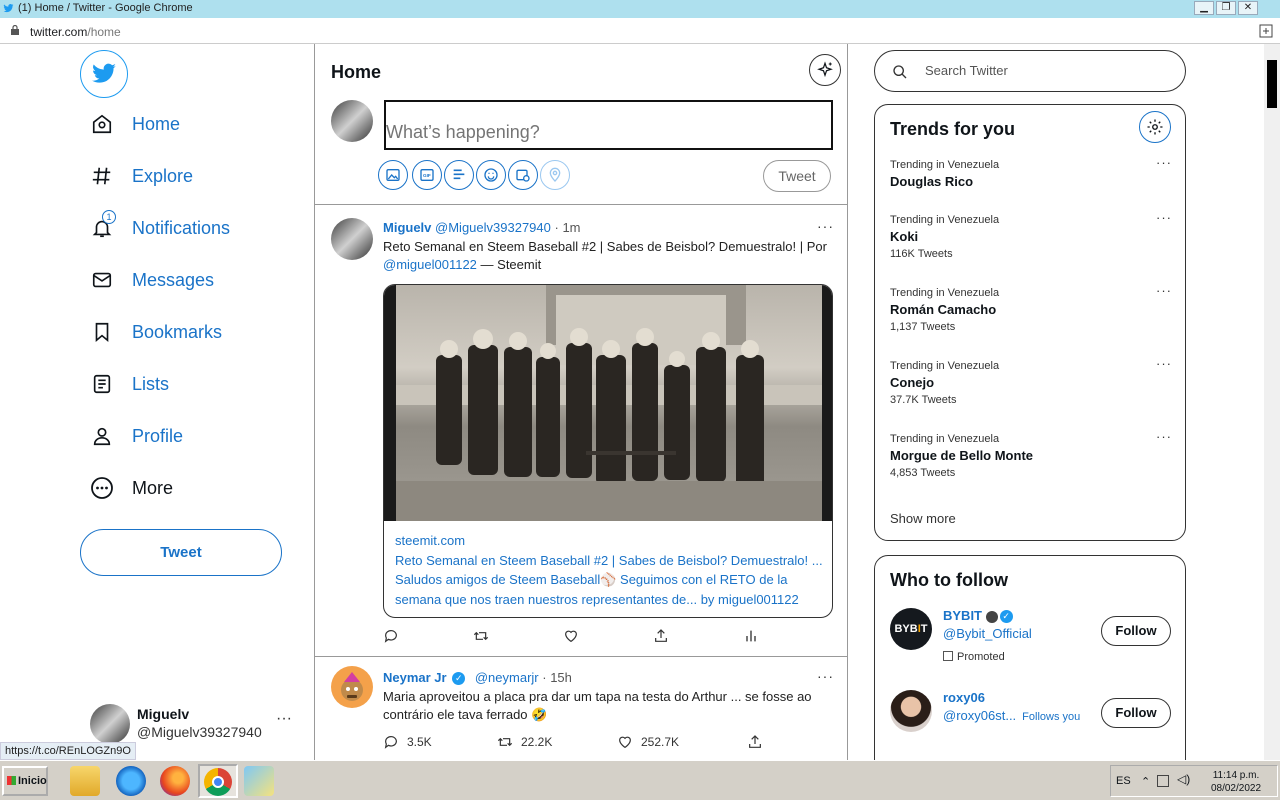  What do you see at coordinates (1123, 781) in the screenshot?
I see `language-indicator: ES` at bounding box center [1123, 781].